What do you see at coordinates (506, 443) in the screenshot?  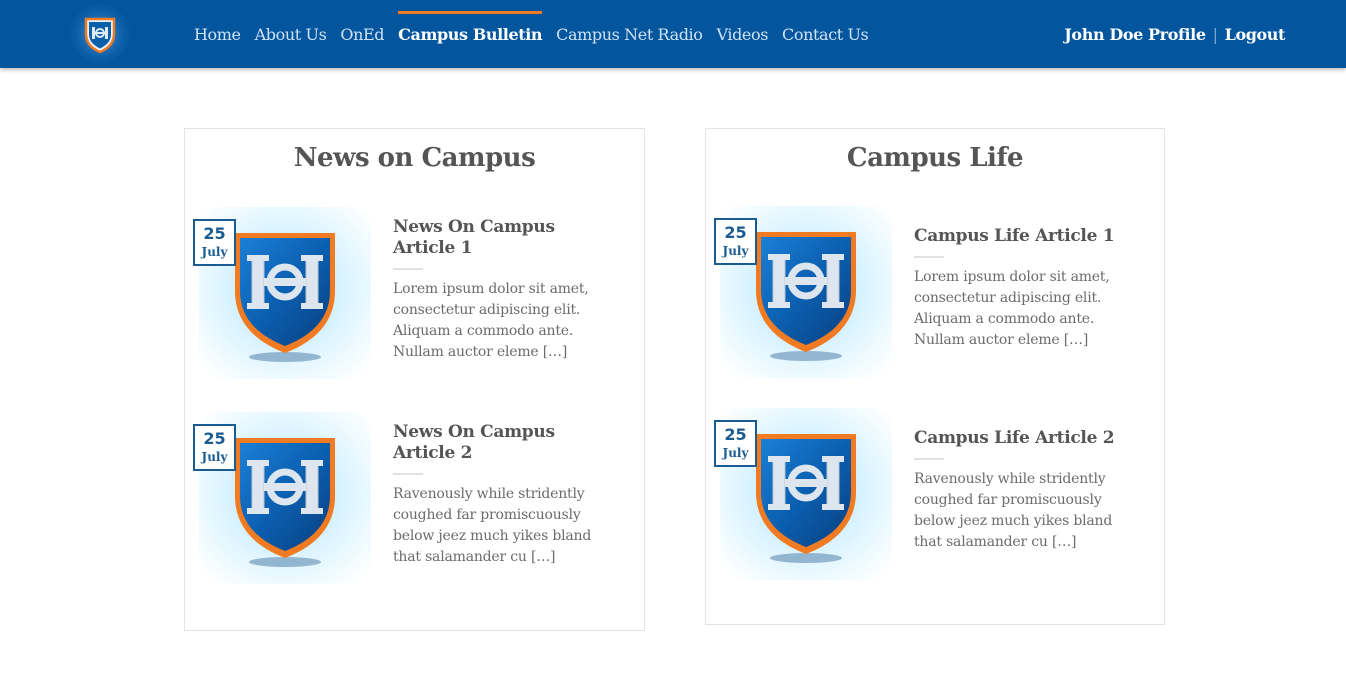 I see `article-title-link: News On Campus Article 2` at bounding box center [506, 443].